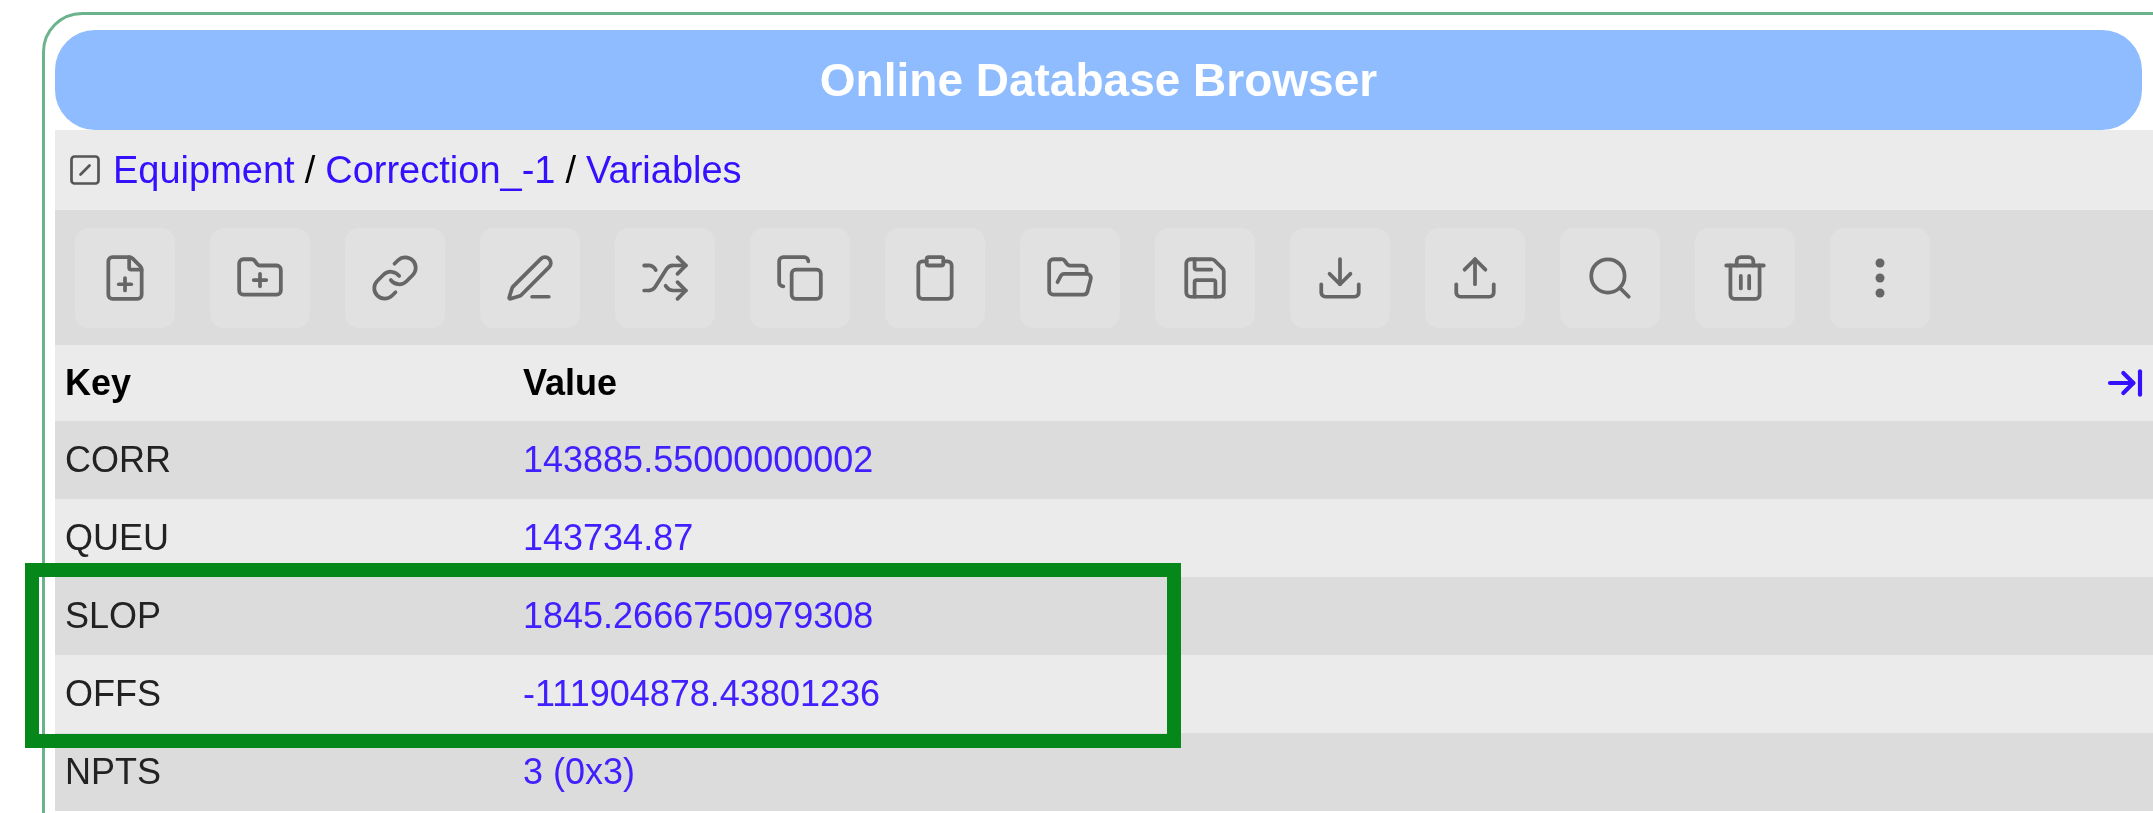  What do you see at coordinates (113, 694) in the screenshot?
I see `key-cell-text: OFFS` at bounding box center [113, 694].